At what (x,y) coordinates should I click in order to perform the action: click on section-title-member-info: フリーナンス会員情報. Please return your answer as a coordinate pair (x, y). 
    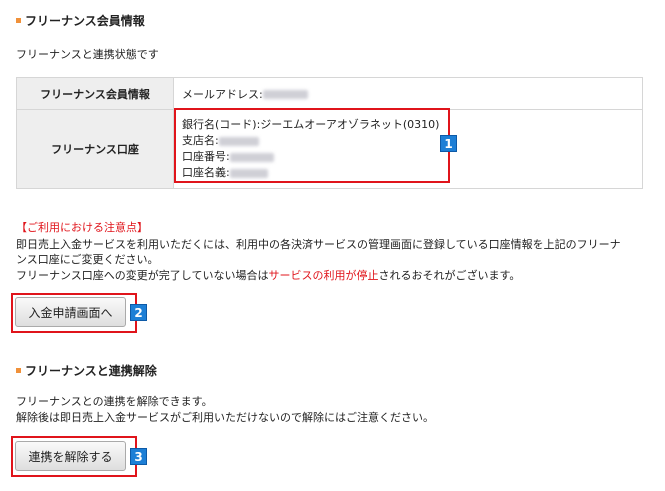
    Looking at the image, I should click on (80, 20).